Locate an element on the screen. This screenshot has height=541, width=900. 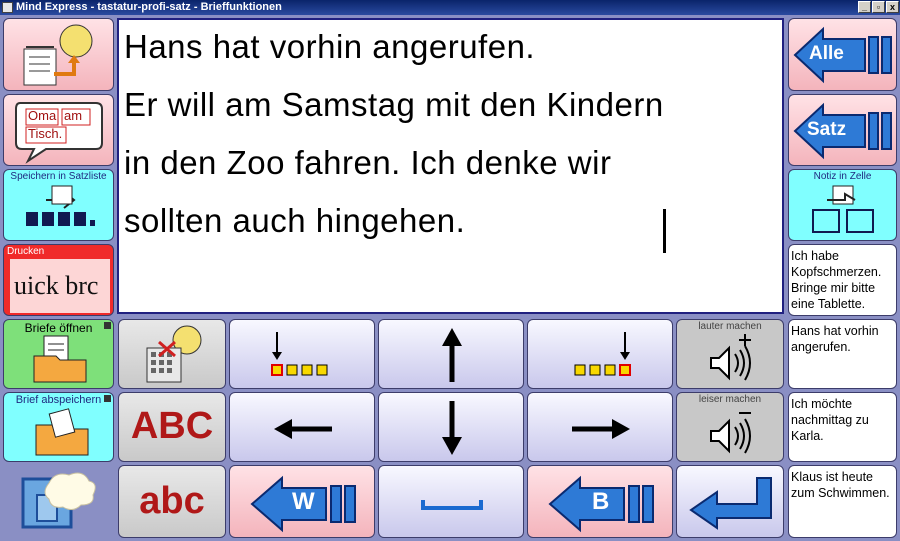
note-cell-4: Klaus ist heute zum Schwimmen. is located at coordinates (842, 501).